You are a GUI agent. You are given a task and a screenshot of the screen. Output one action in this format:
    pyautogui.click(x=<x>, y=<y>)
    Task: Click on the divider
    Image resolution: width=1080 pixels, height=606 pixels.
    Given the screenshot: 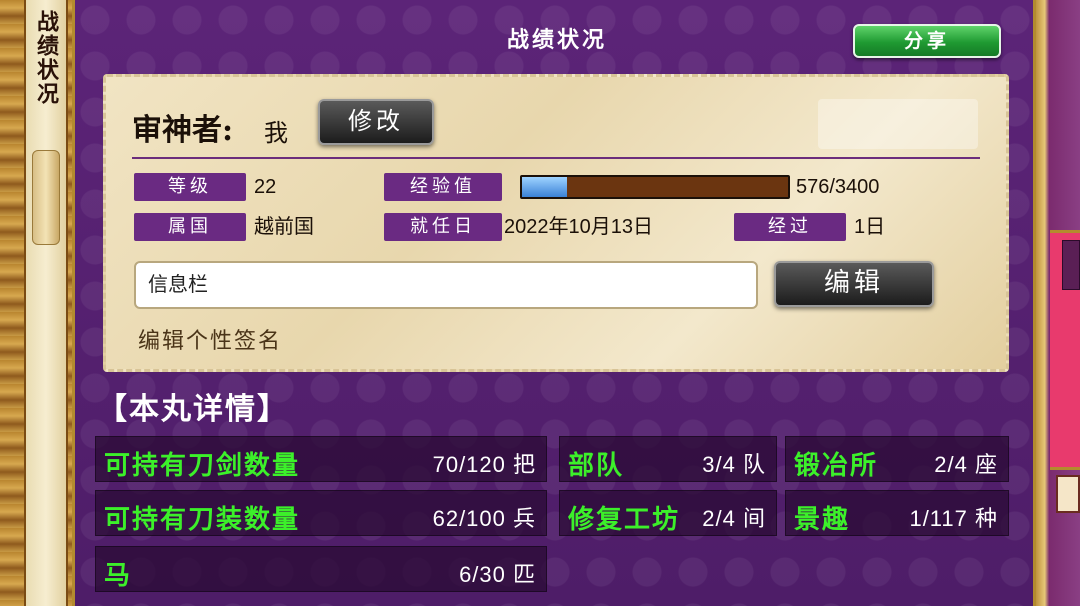 What is the action you would take?
    pyautogui.click(x=556, y=158)
    